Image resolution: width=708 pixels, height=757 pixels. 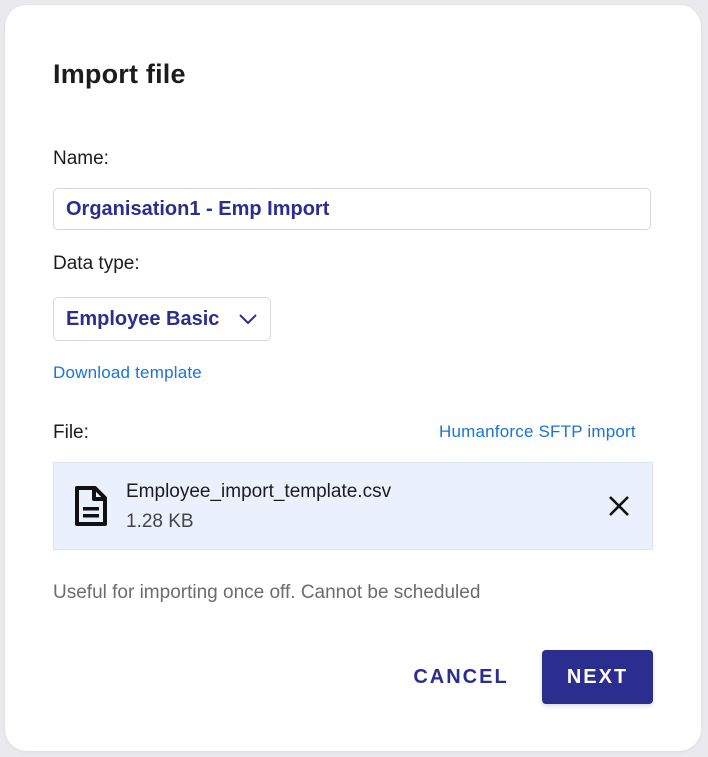 I want to click on data-type-selected-value: Employee Basic, so click(x=143, y=318).